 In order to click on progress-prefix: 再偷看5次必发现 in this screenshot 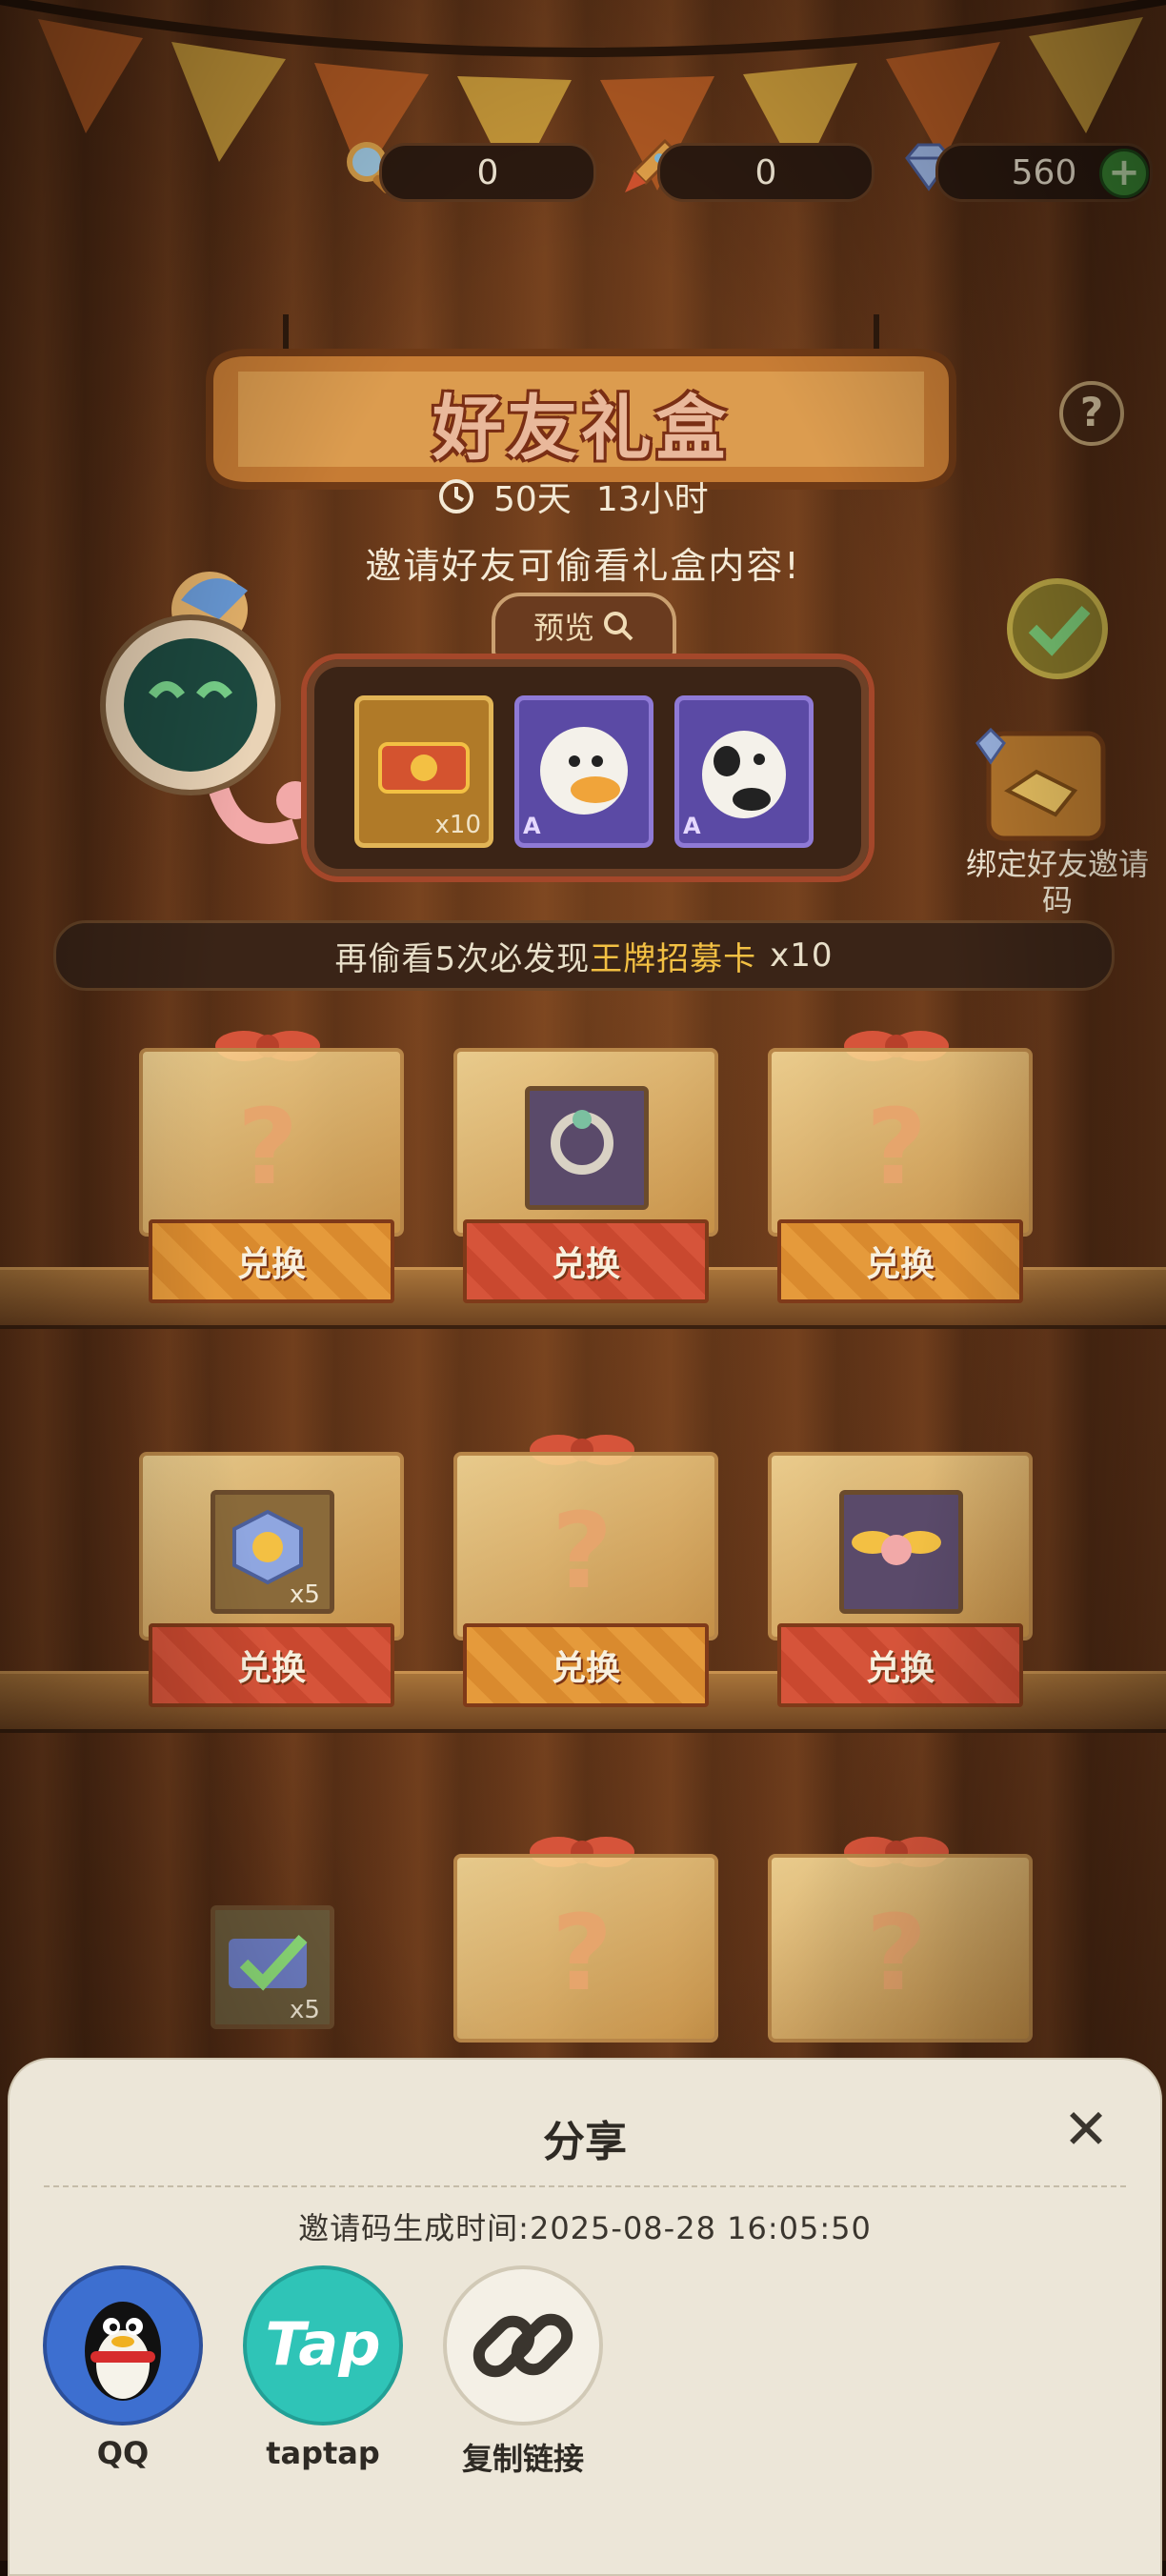, I will do `click(463, 958)`.